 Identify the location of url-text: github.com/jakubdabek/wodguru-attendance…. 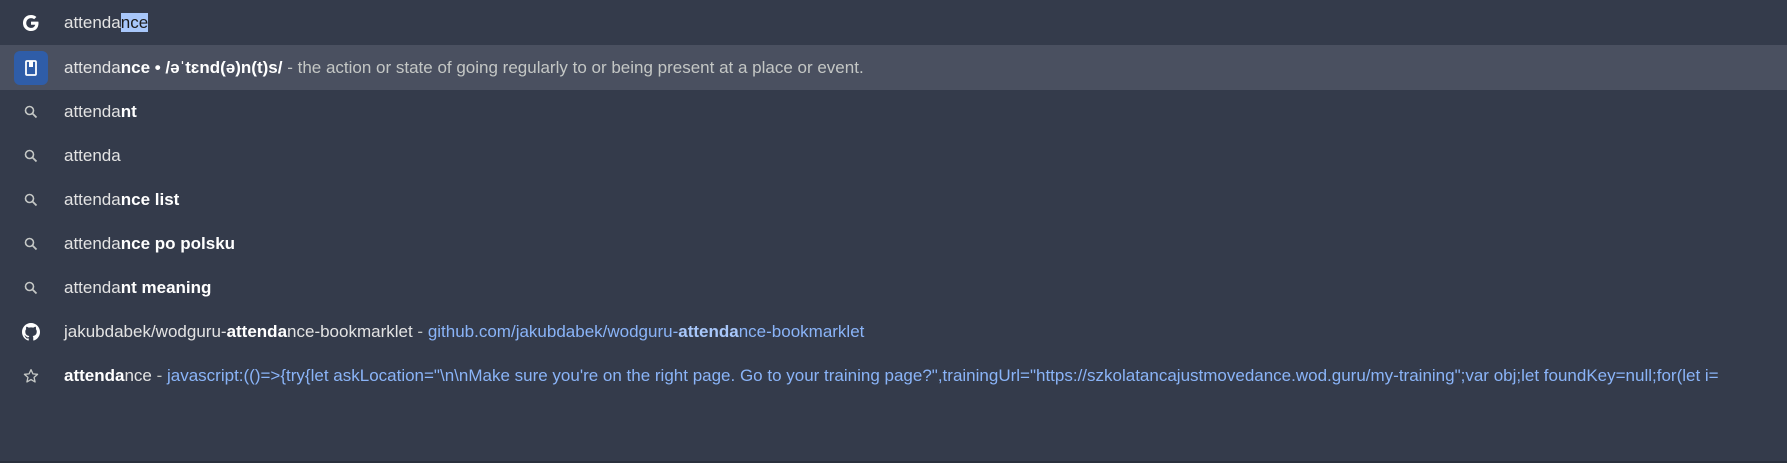
(646, 331).